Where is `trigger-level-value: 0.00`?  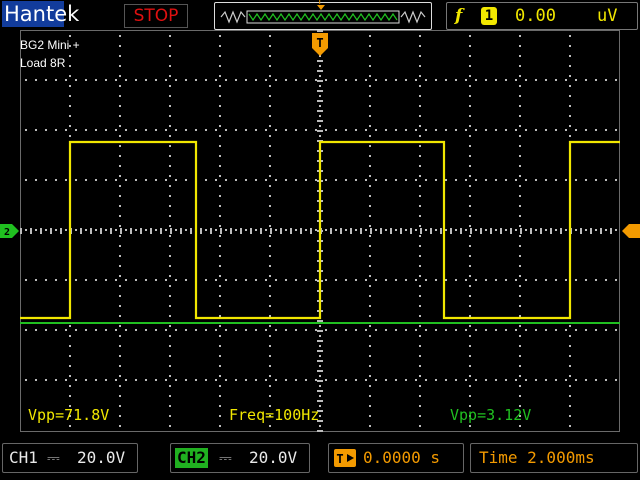
trigger-level-value: 0.00 is located at coordinates (535, 16).